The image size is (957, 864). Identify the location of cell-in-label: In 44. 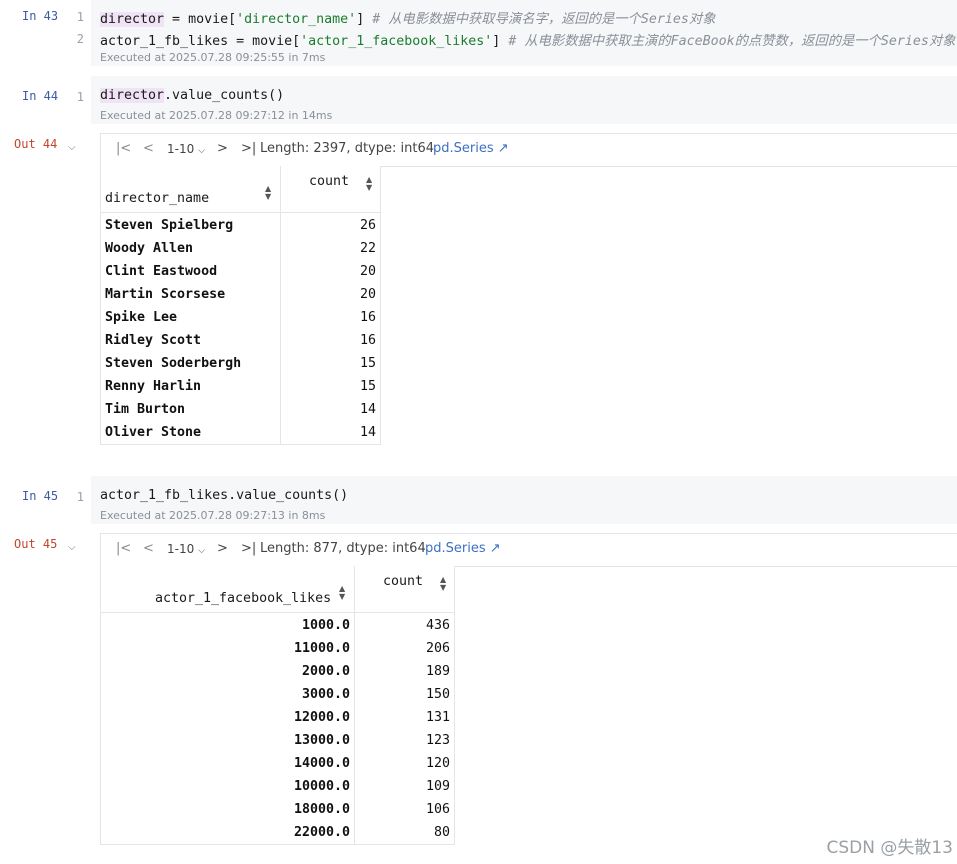
(40, 96).